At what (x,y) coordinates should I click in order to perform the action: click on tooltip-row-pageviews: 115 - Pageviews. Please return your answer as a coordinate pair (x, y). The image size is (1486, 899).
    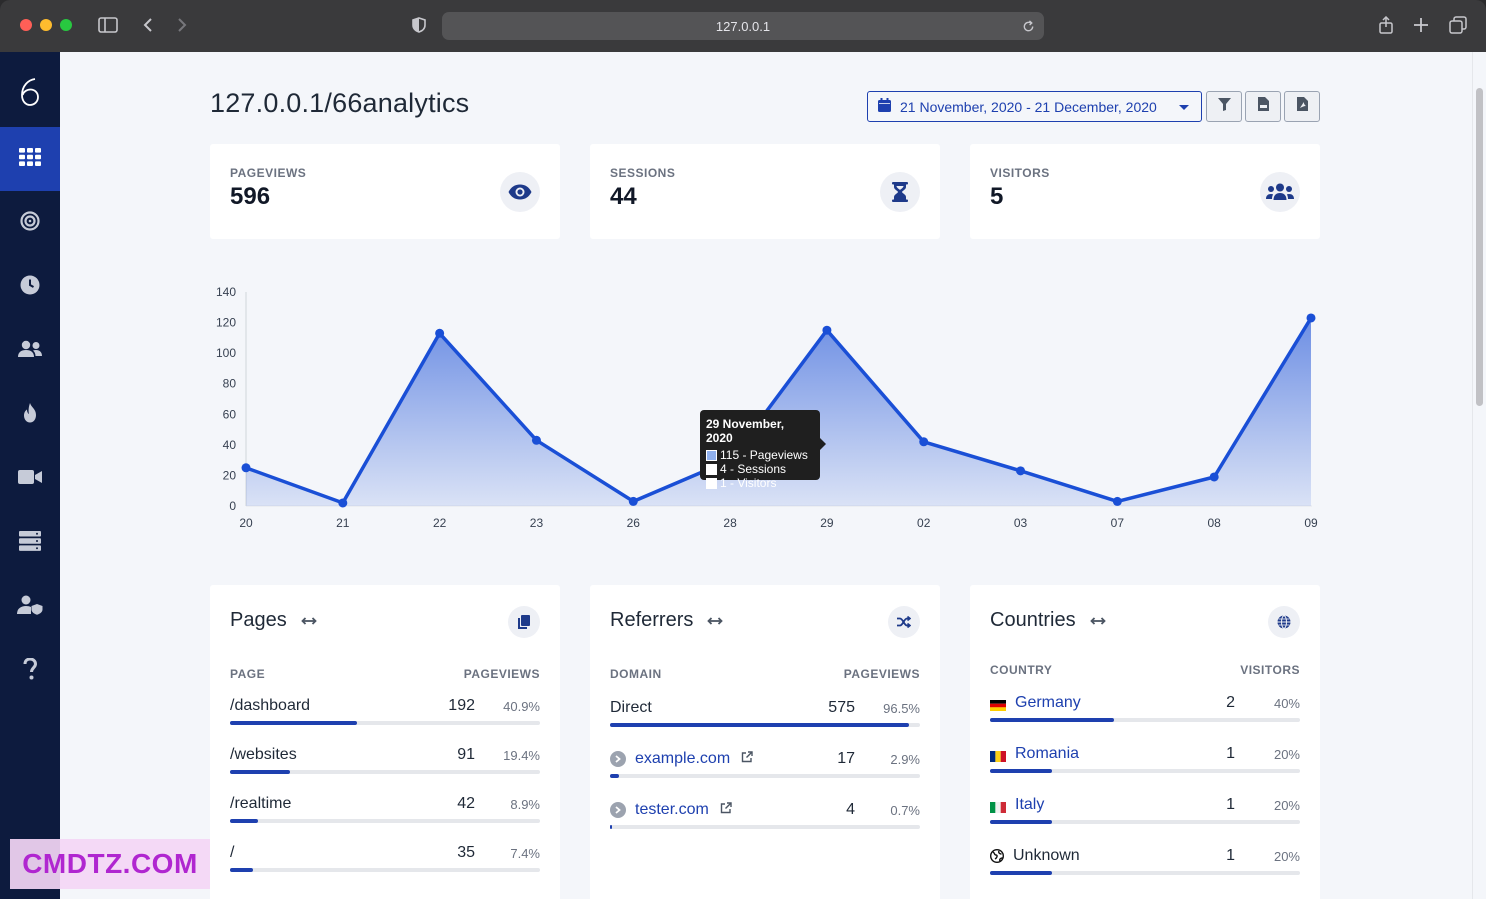
    Looking at the image, I should click on (760, 455).